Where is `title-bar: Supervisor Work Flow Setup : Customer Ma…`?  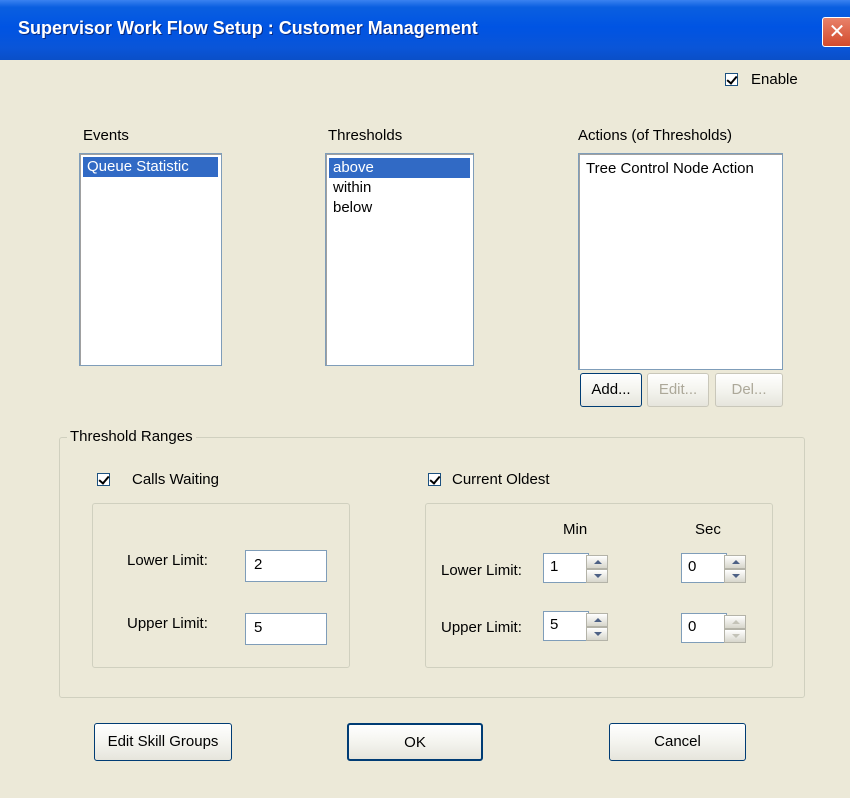
title-bar: Supervisor Work Flow Setup : Customer Ma… is located at coordinates (425, 30).